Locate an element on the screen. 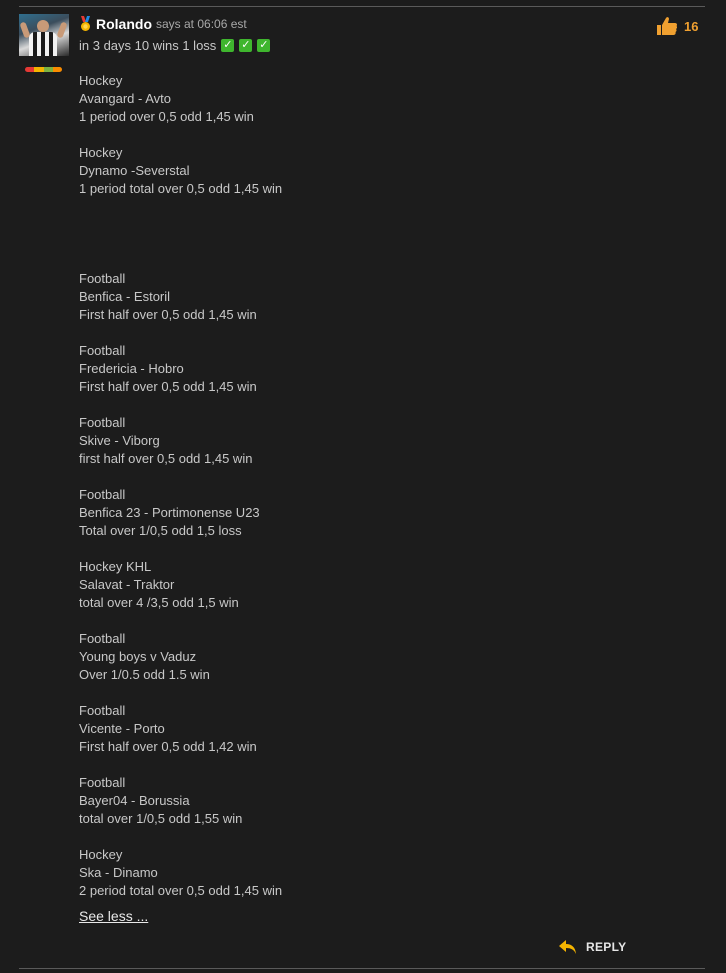 The image size is (726, 973). tip-bet: total over 4 /3,5 odd 1,5 win is located at coordinates (159, 602).